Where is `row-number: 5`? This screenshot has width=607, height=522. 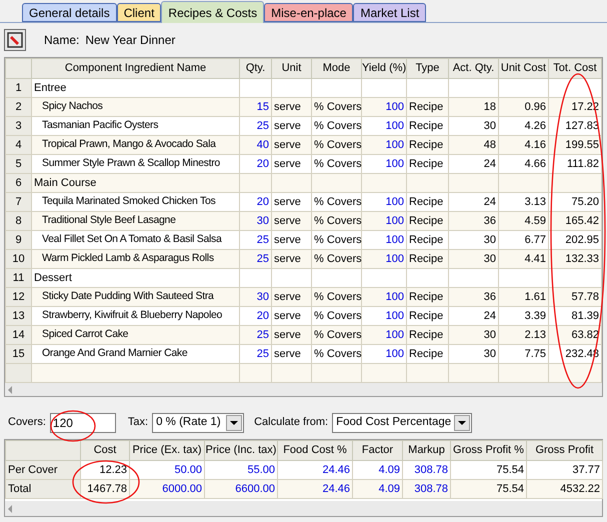 row-number: 5 is located at coordinates (19, 164).